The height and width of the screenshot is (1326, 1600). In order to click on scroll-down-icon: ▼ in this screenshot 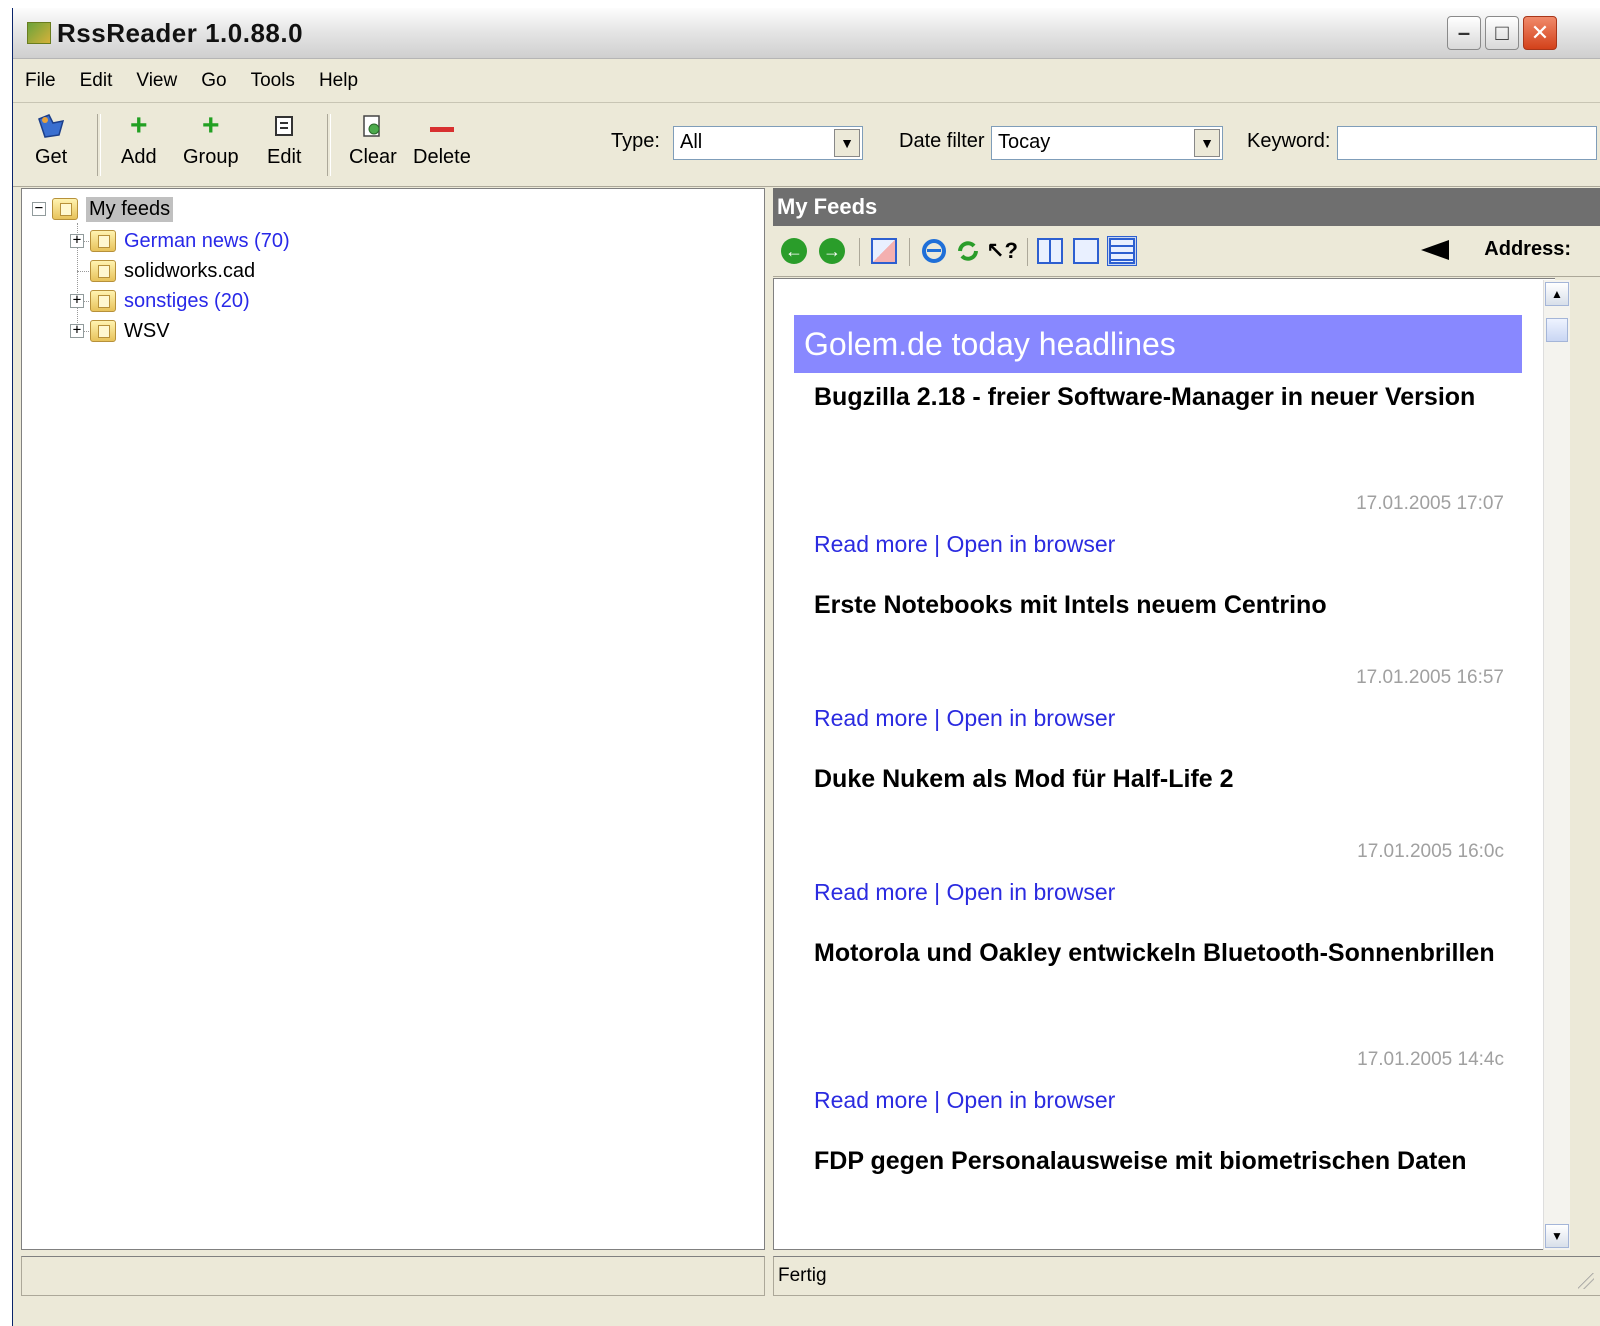, I will do `click(1557, 1236)`.